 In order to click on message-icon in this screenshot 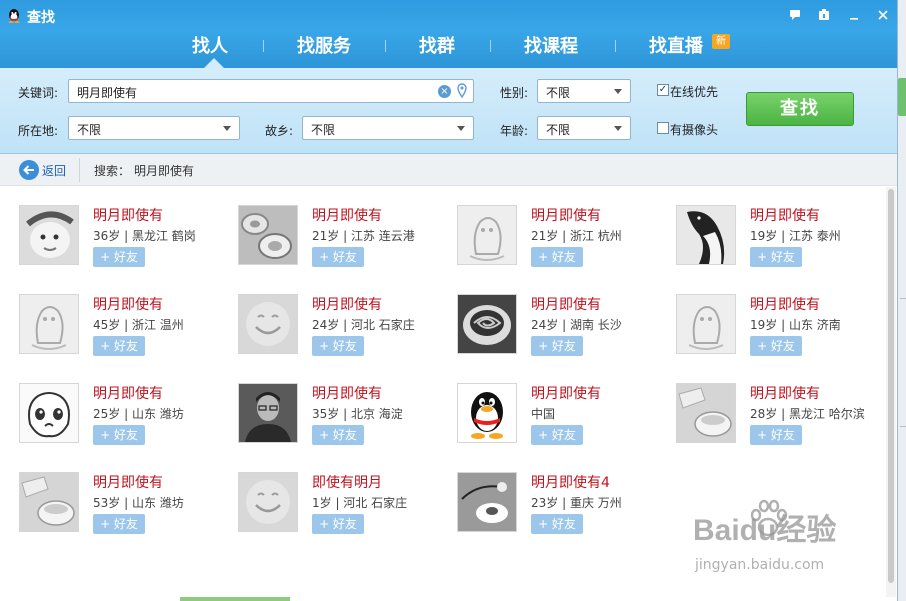, I will do `click(795, 15)`.